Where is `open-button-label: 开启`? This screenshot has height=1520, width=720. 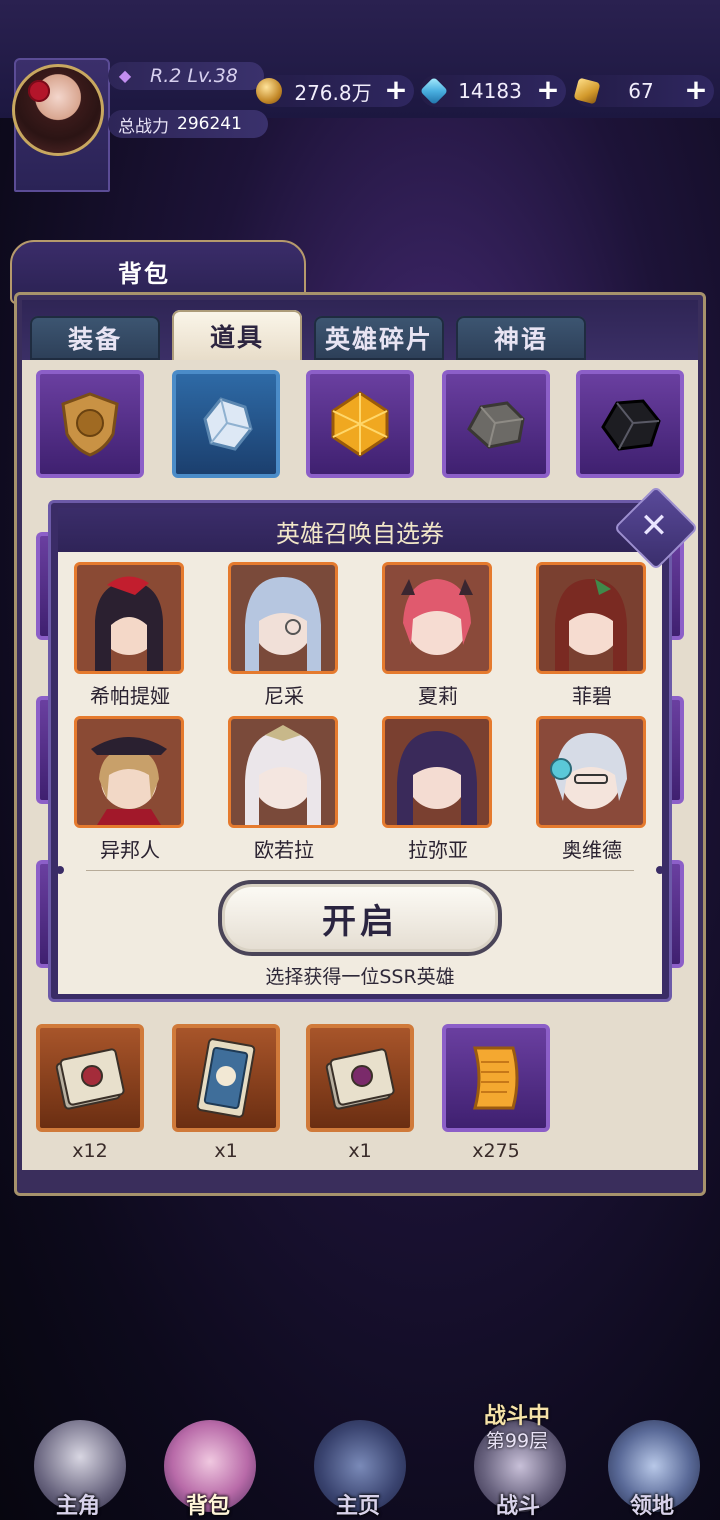
open-button-label: 开启 is located at coordinates (360, 921).